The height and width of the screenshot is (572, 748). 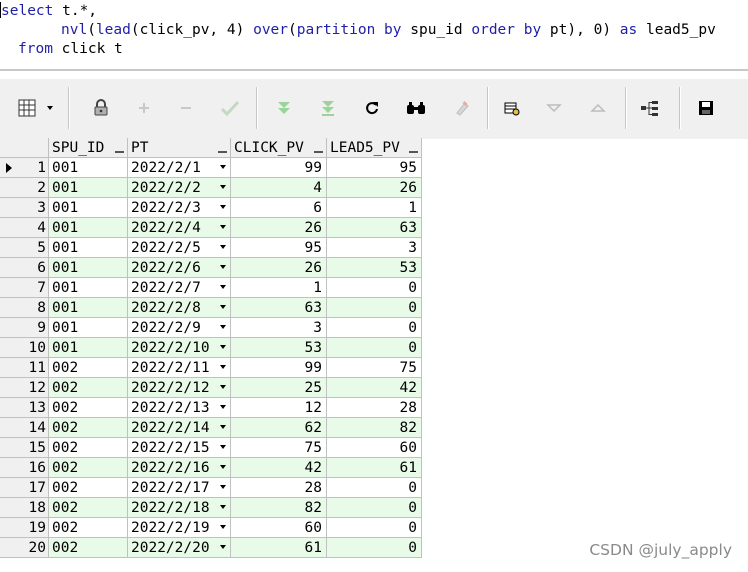 I want to click on cell-lead5-pv: 28, so click(x=374, y=408).